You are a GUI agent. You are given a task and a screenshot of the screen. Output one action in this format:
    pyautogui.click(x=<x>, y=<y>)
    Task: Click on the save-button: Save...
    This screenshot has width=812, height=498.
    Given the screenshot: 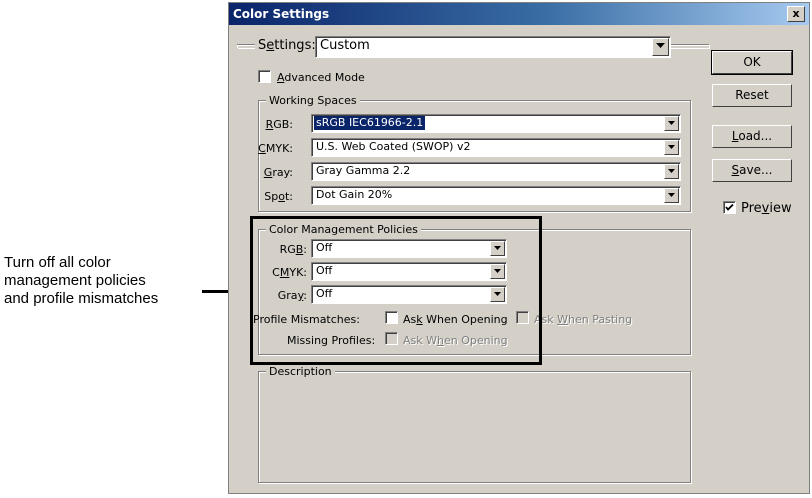 What is the action you would take?
    pyautogui.click(x=752, y=170)
    